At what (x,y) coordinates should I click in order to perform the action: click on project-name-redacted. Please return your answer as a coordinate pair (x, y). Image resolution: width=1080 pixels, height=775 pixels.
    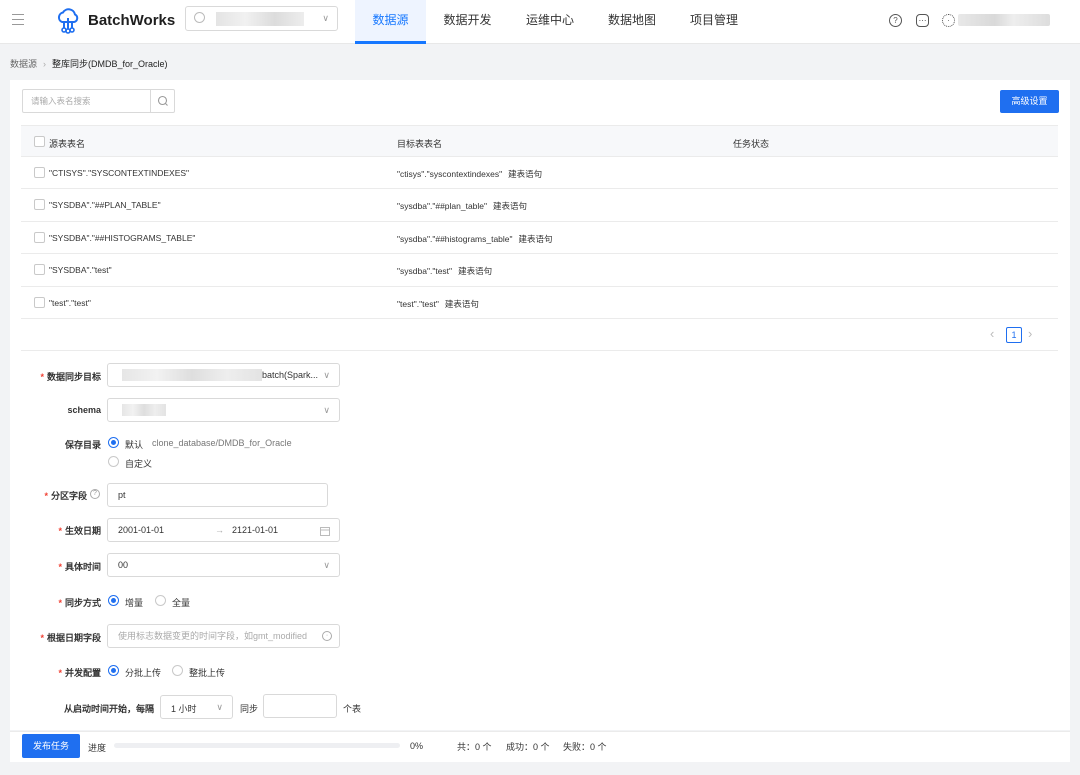
    Looking at the image, I should click on (260, 19).